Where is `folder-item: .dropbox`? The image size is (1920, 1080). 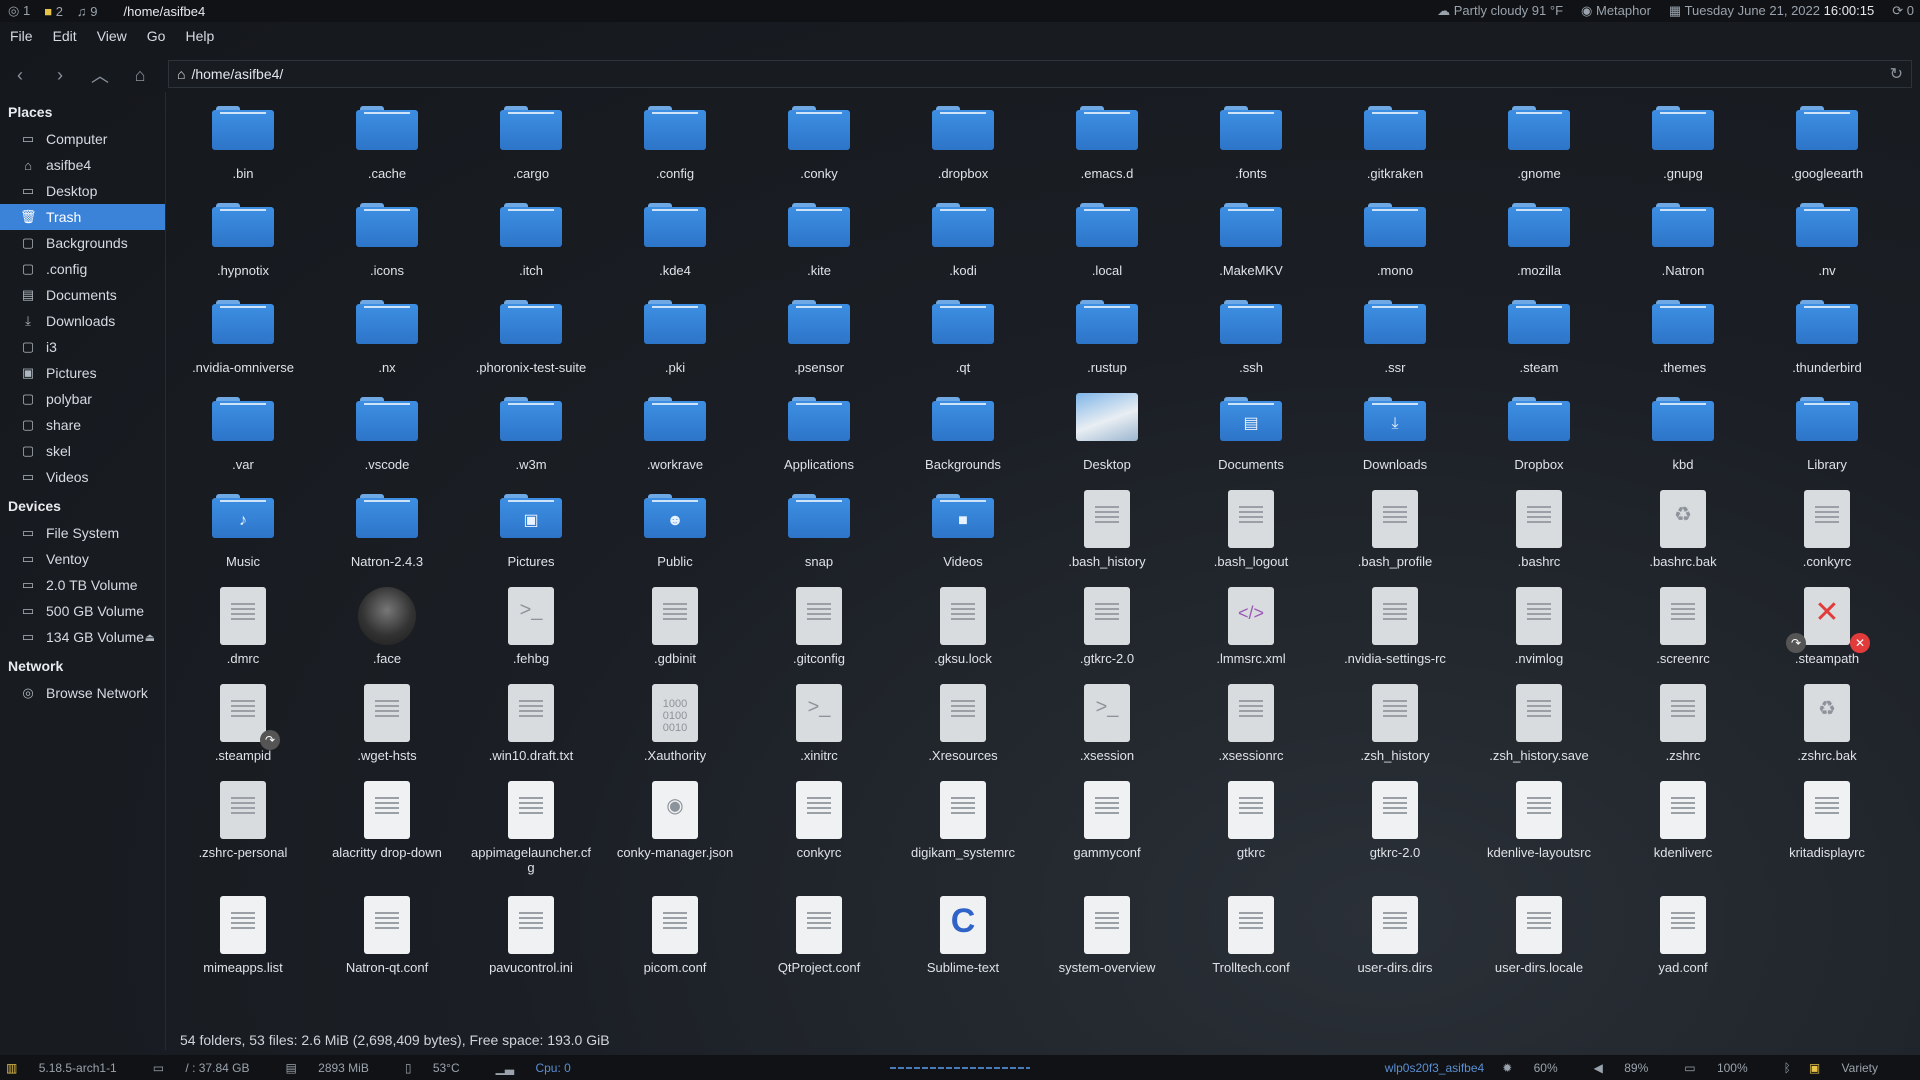 folder-item: .dropbox is located at coordinates (963, 150).